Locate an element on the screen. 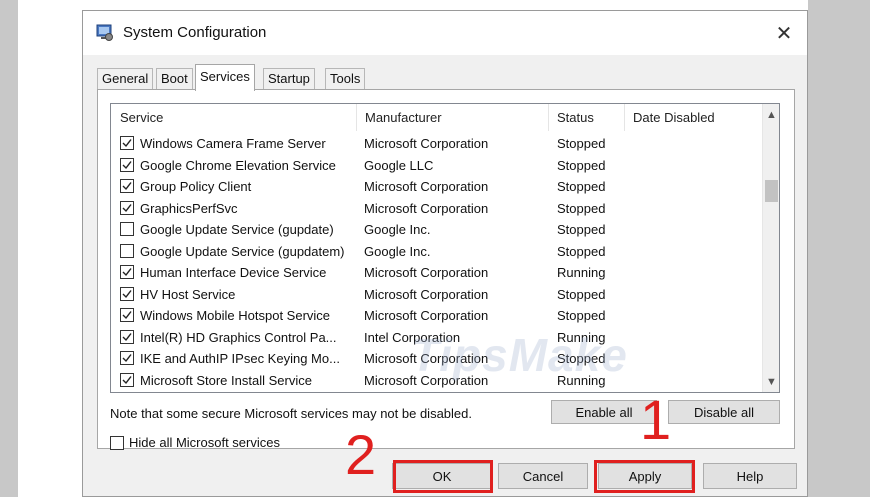 This screenshot has height=497, width=870. service-name: Google Update Service (gupdatem) is located at coordinates (242, 251).